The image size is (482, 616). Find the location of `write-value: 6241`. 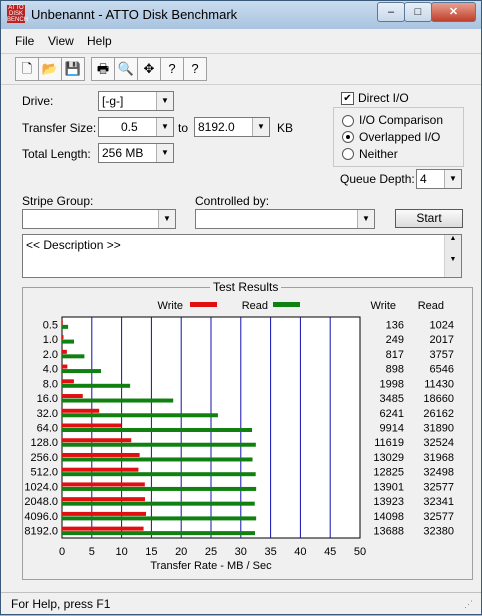

write-value: 6241 is located at coordinates (392, 414).